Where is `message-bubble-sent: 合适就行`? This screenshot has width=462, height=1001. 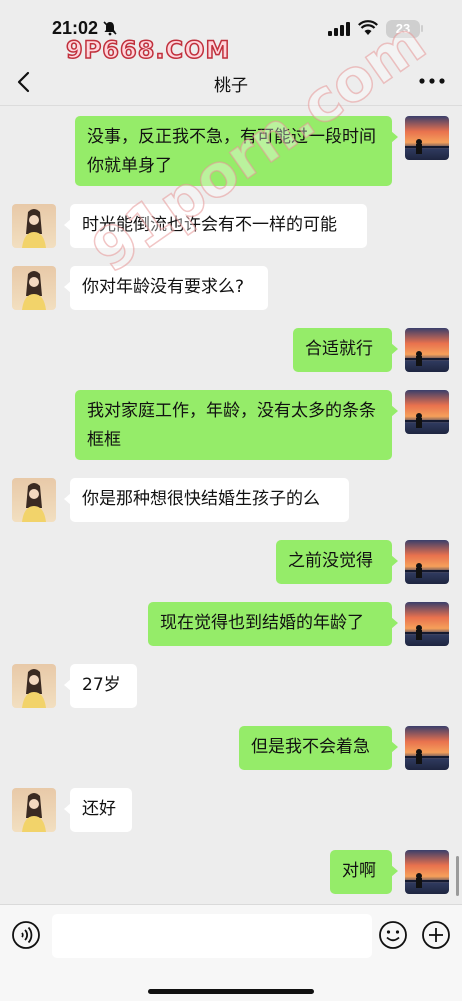 message-bubble-sent: 合适就行 is located at coordinates (345, 350).